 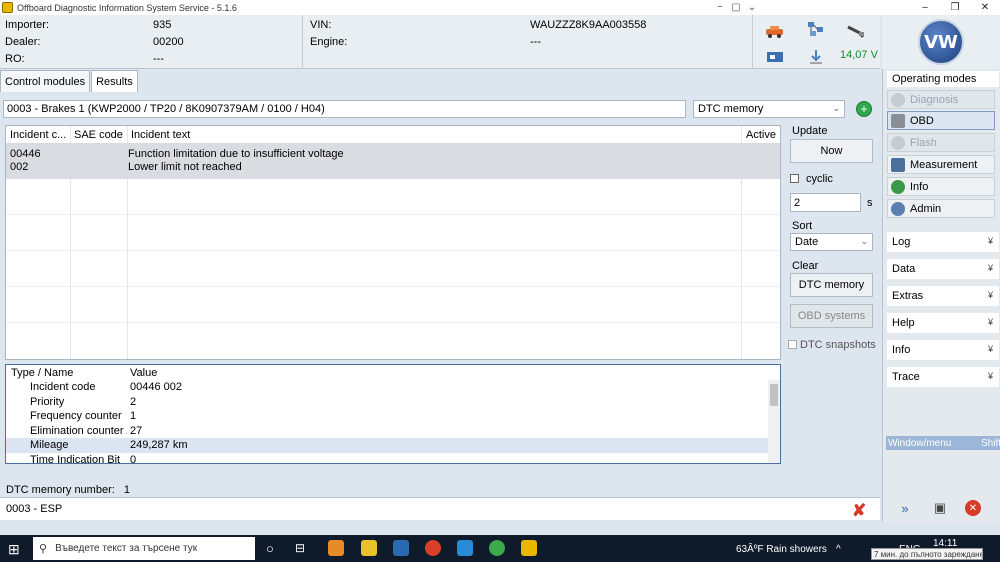 I want to click on tab-control-modules: Control modules, so click(x=45, y=81).